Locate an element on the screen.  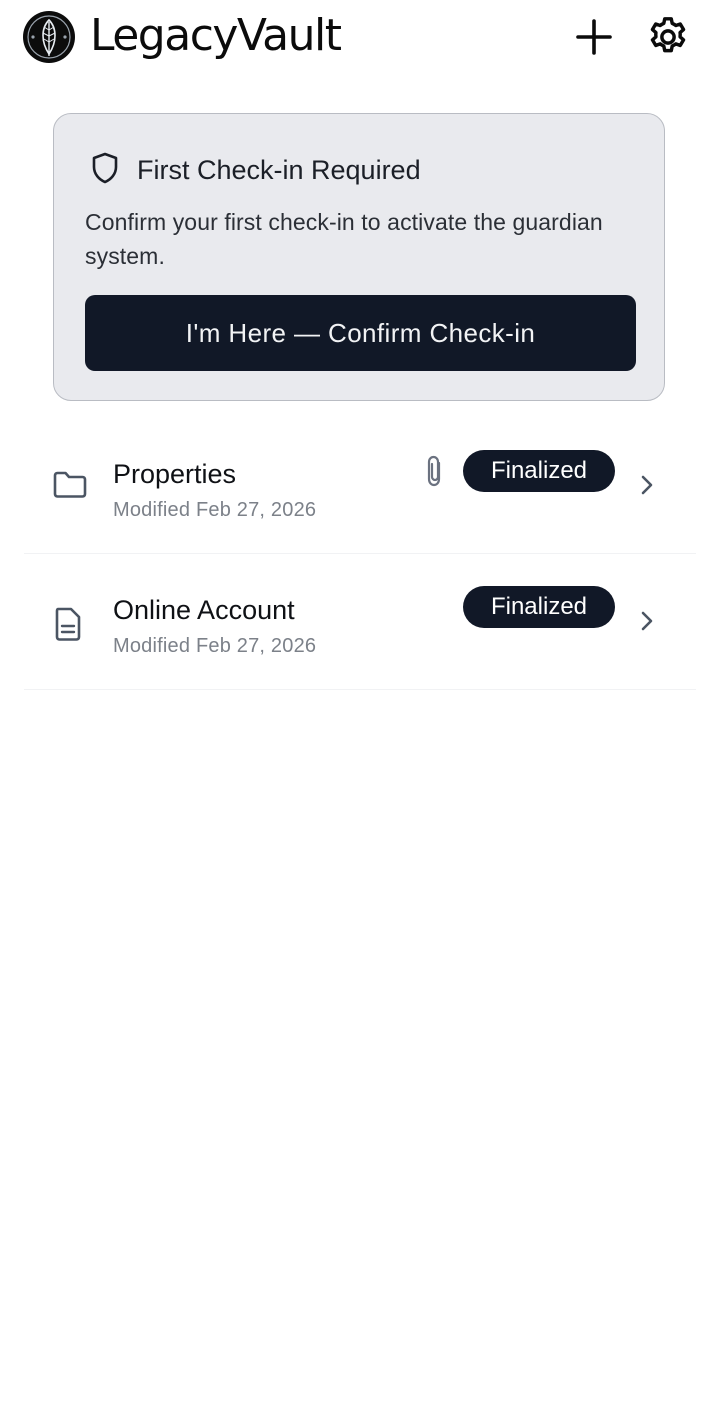
app-title: LegacyVault is located at coordinates (216, 35).